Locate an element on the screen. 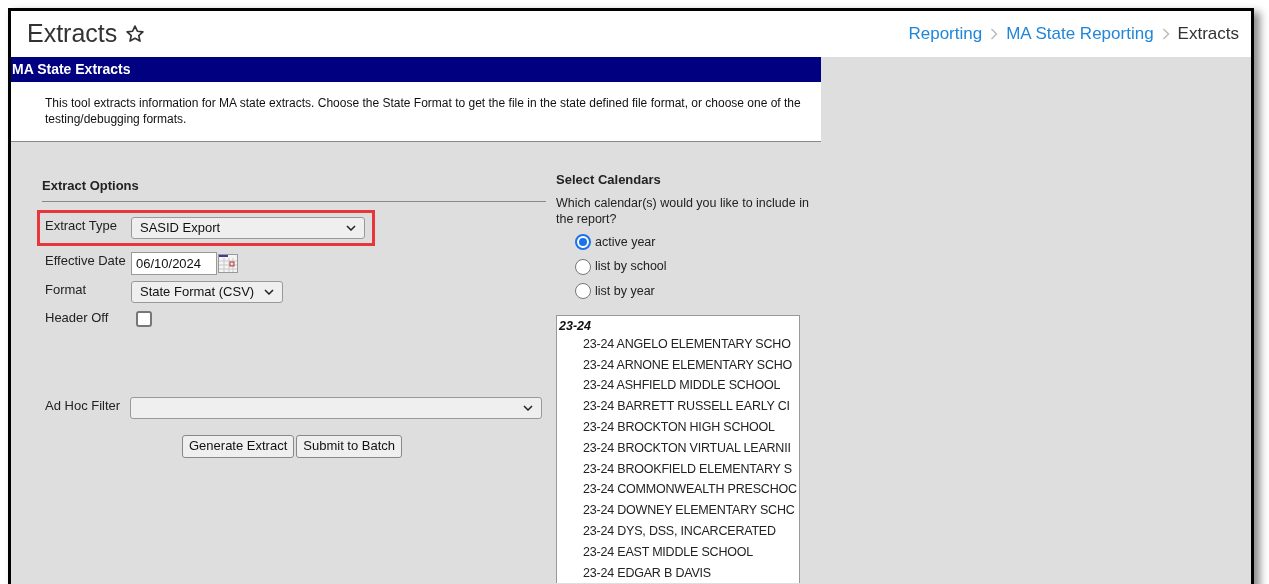 The image size is (1269, 584). calendar-item: 23-24 COMMONWEALTH PRESCHOC is located at coordinates (679, 490).